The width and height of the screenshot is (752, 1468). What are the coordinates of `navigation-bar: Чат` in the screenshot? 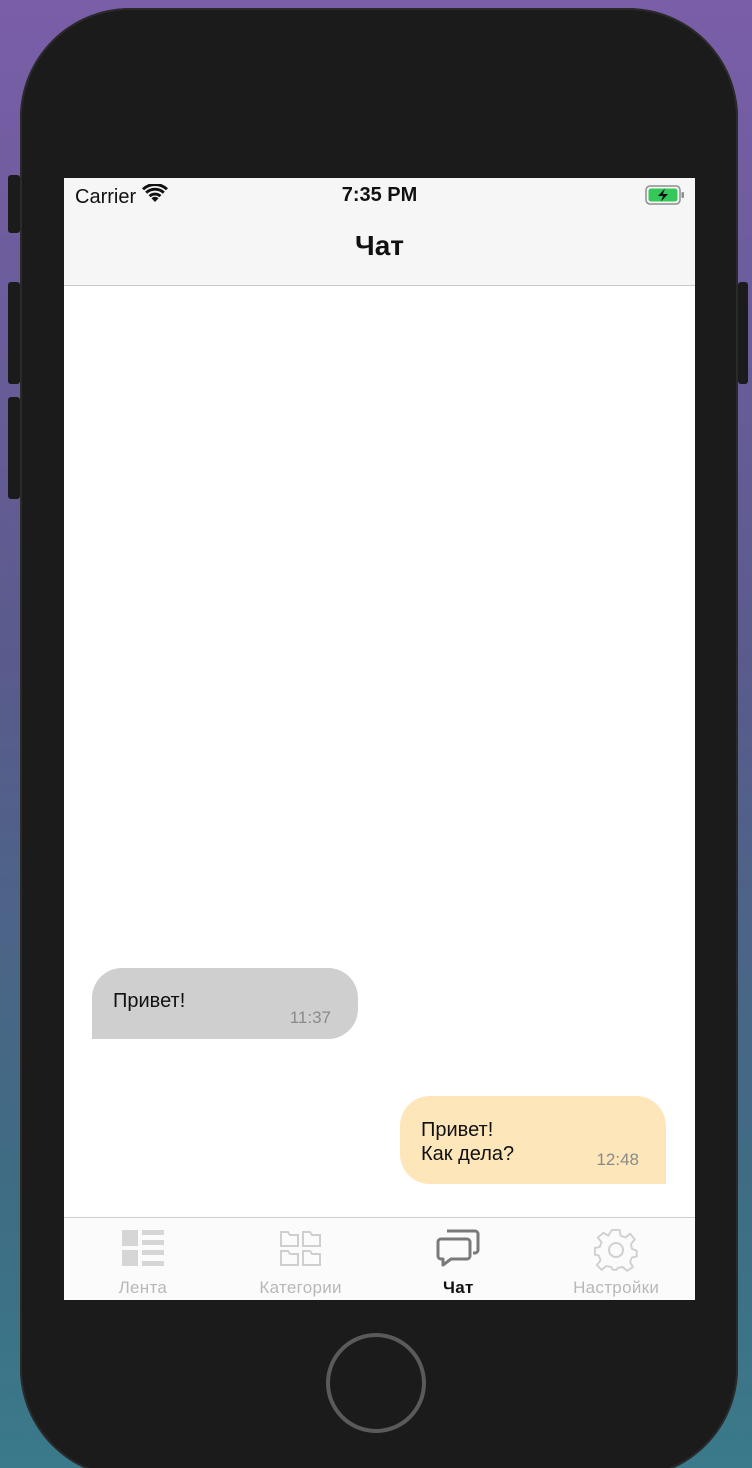 It's located at (379, 250).